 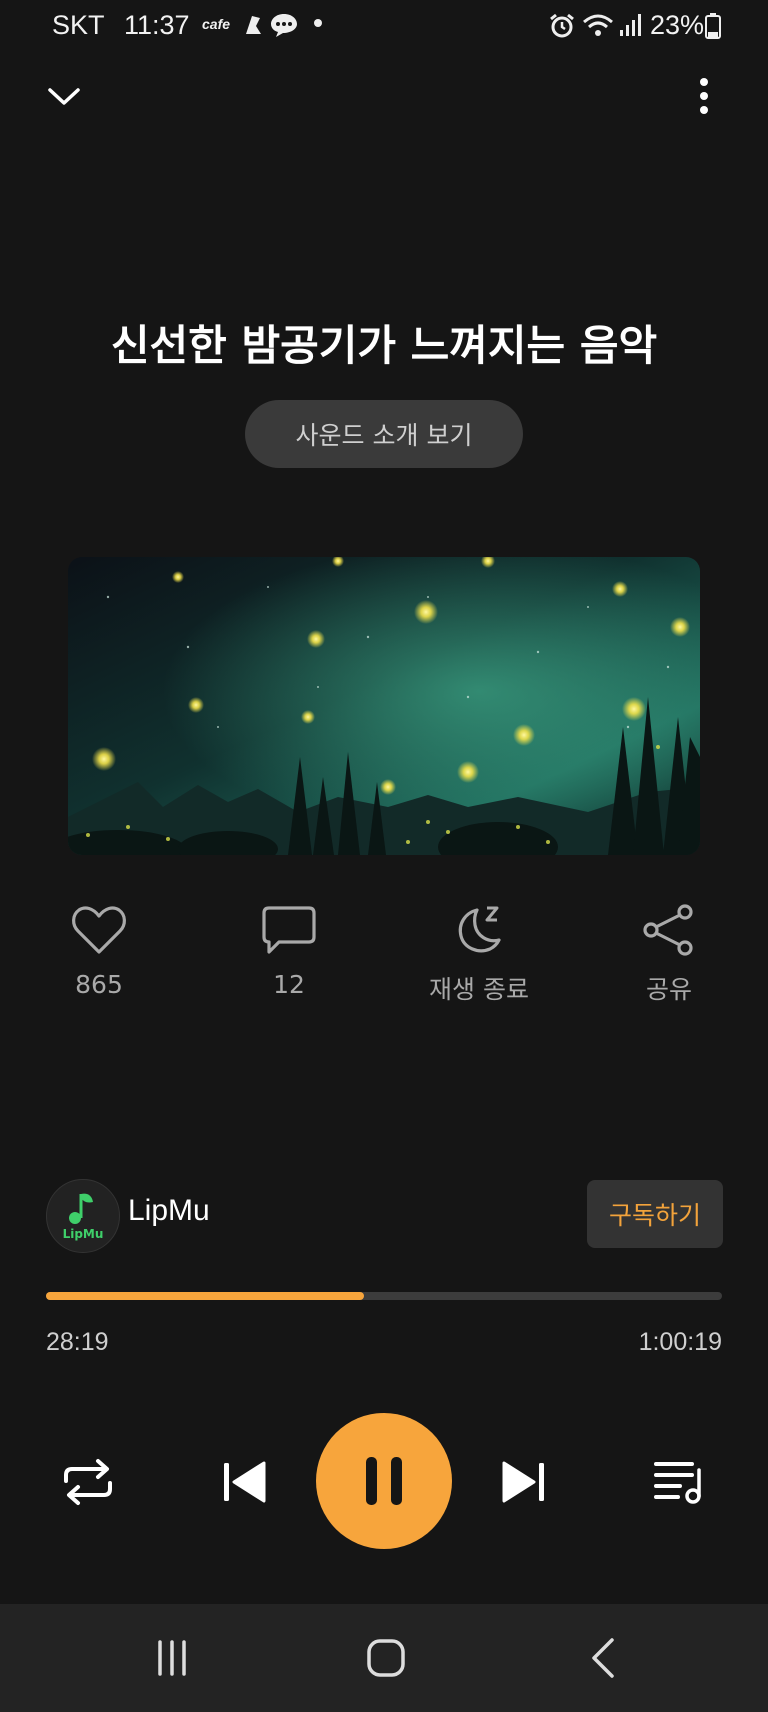 What do you see at coordinates (205, 1296) in the screenshot?
I see `seek-bar-progress` at bounding box center [205, 1296].